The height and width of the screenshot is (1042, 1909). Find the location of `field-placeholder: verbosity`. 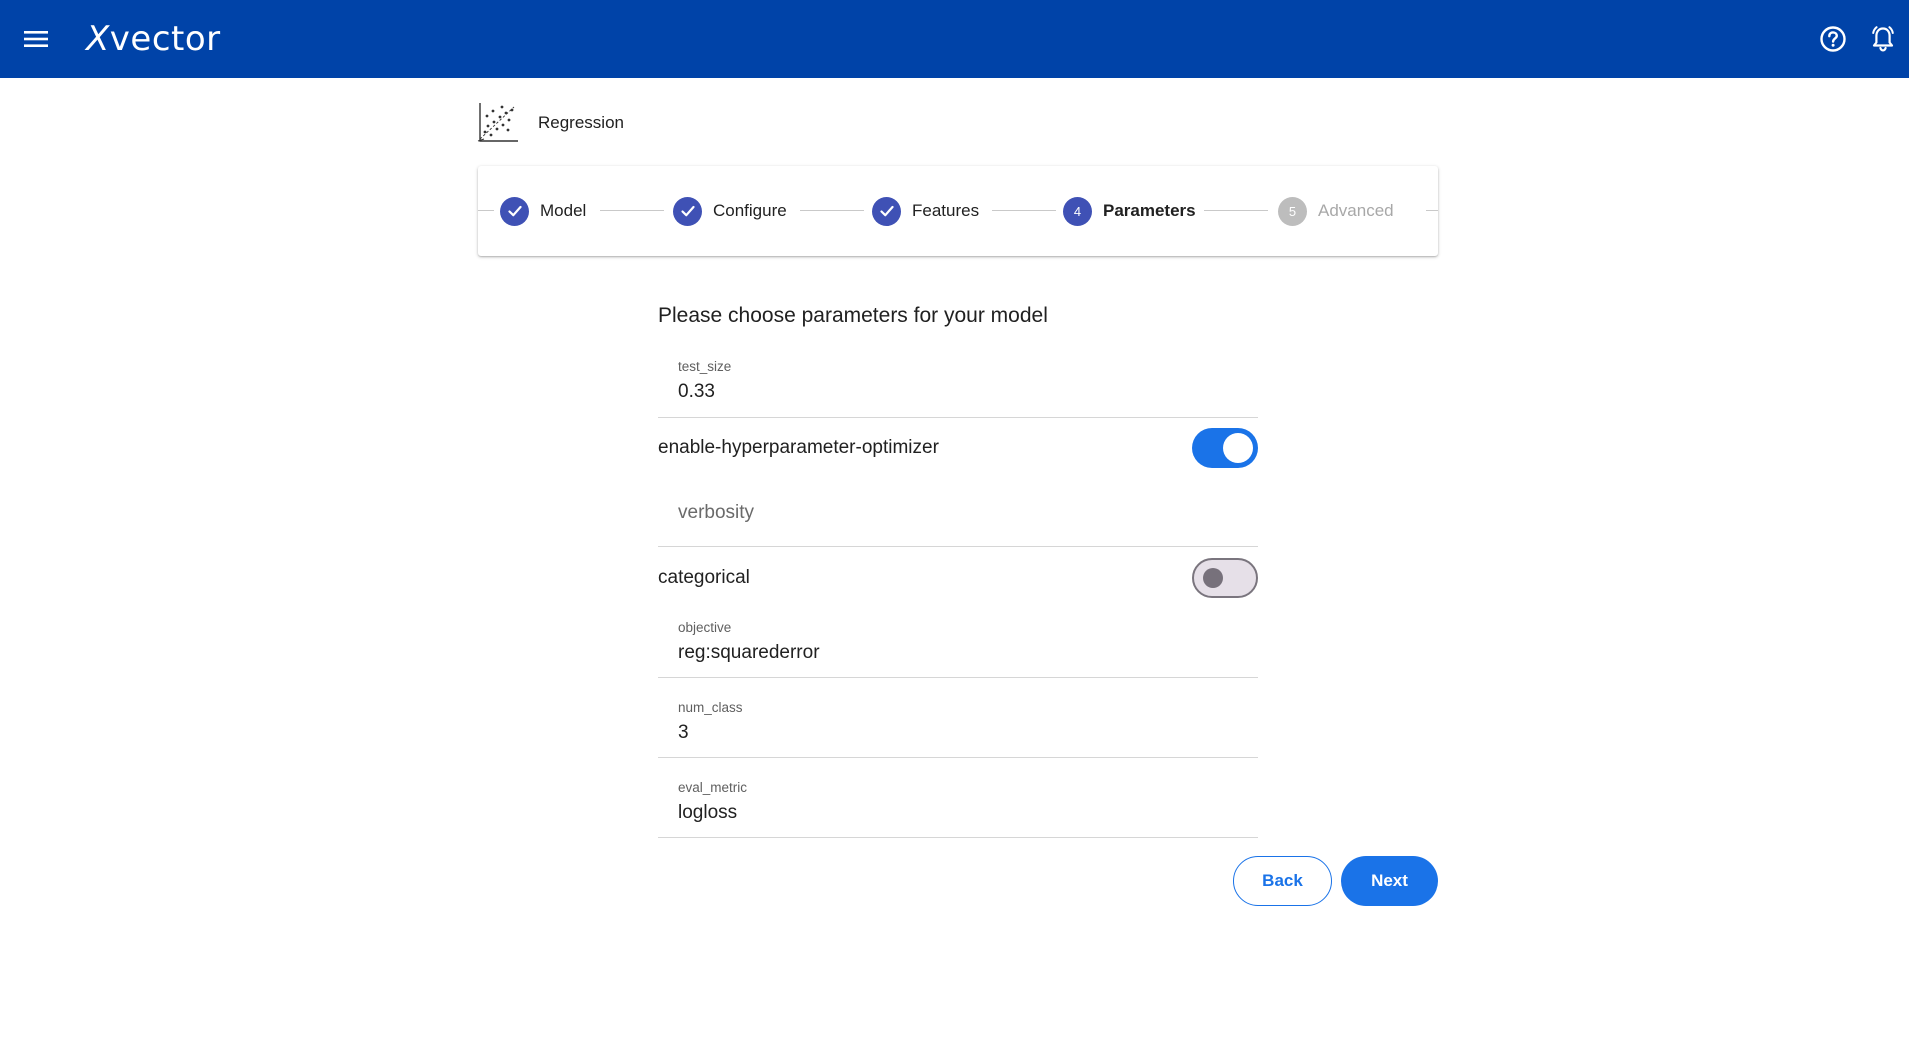

field-placeholder: verbosity is located at coordinates (716, 512).